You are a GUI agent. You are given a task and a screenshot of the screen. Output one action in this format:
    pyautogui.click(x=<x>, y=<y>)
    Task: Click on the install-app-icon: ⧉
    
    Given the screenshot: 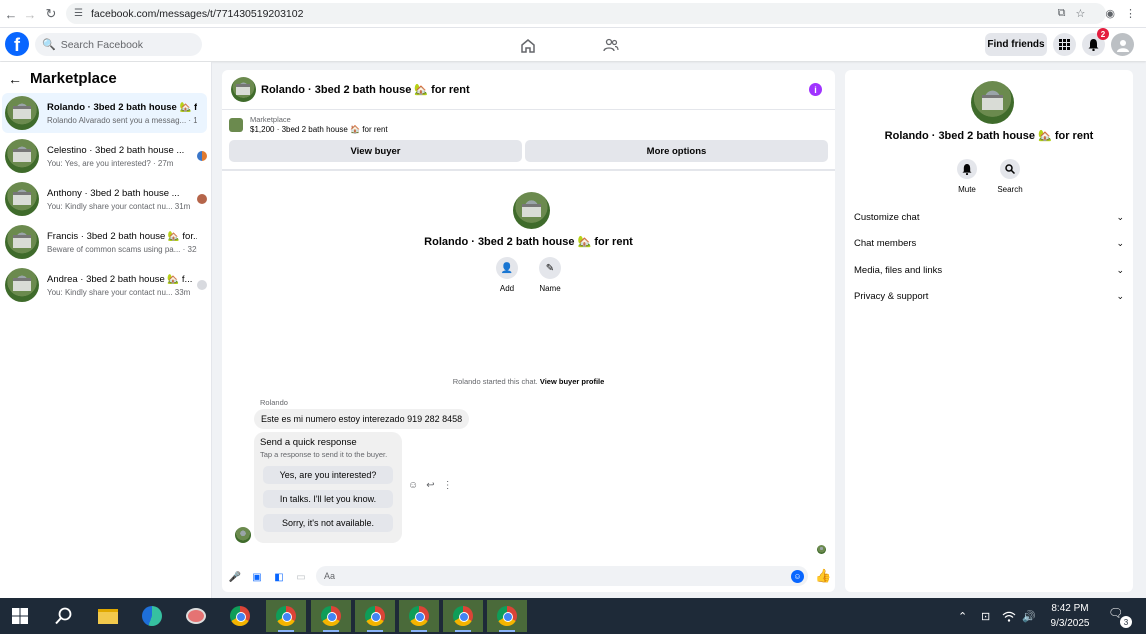 What is the action you would take?
    pyautogui.click(x=1062, y=13)
    